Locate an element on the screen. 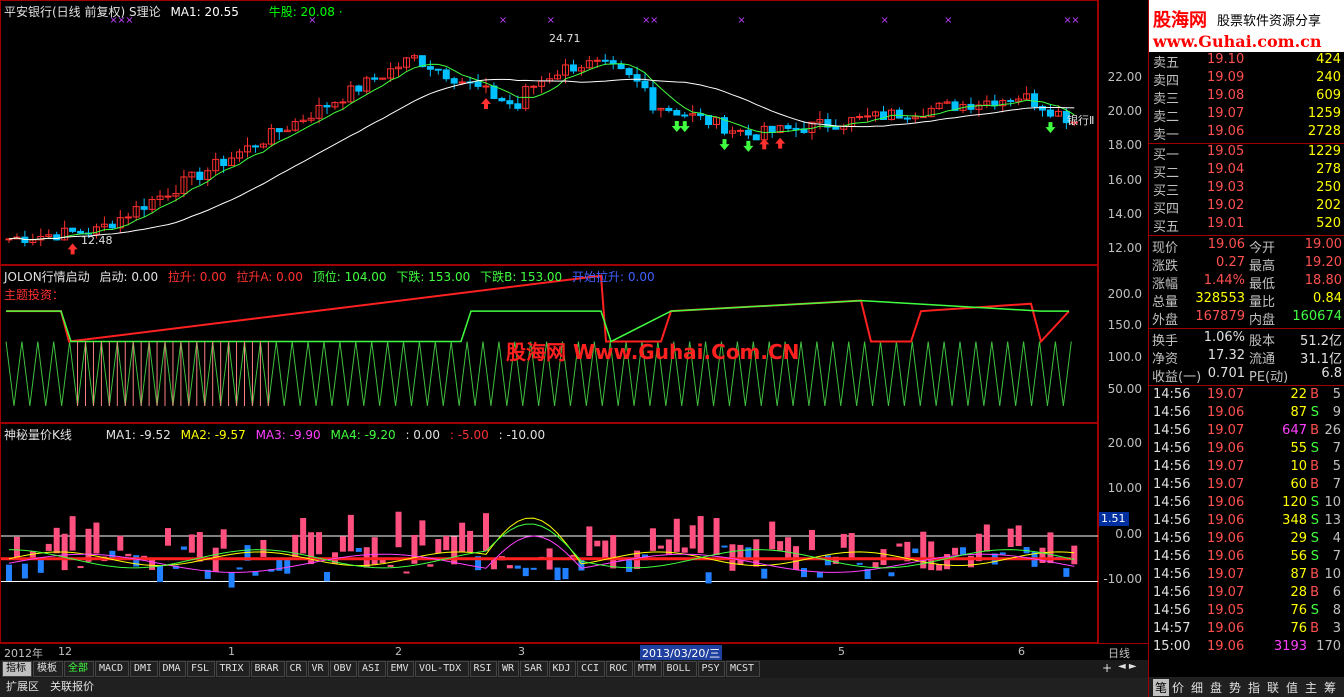 Image resolution: width=1344 pixels, height=697 pixels. right-tab: 价 is located at coordinates (1178, 687).